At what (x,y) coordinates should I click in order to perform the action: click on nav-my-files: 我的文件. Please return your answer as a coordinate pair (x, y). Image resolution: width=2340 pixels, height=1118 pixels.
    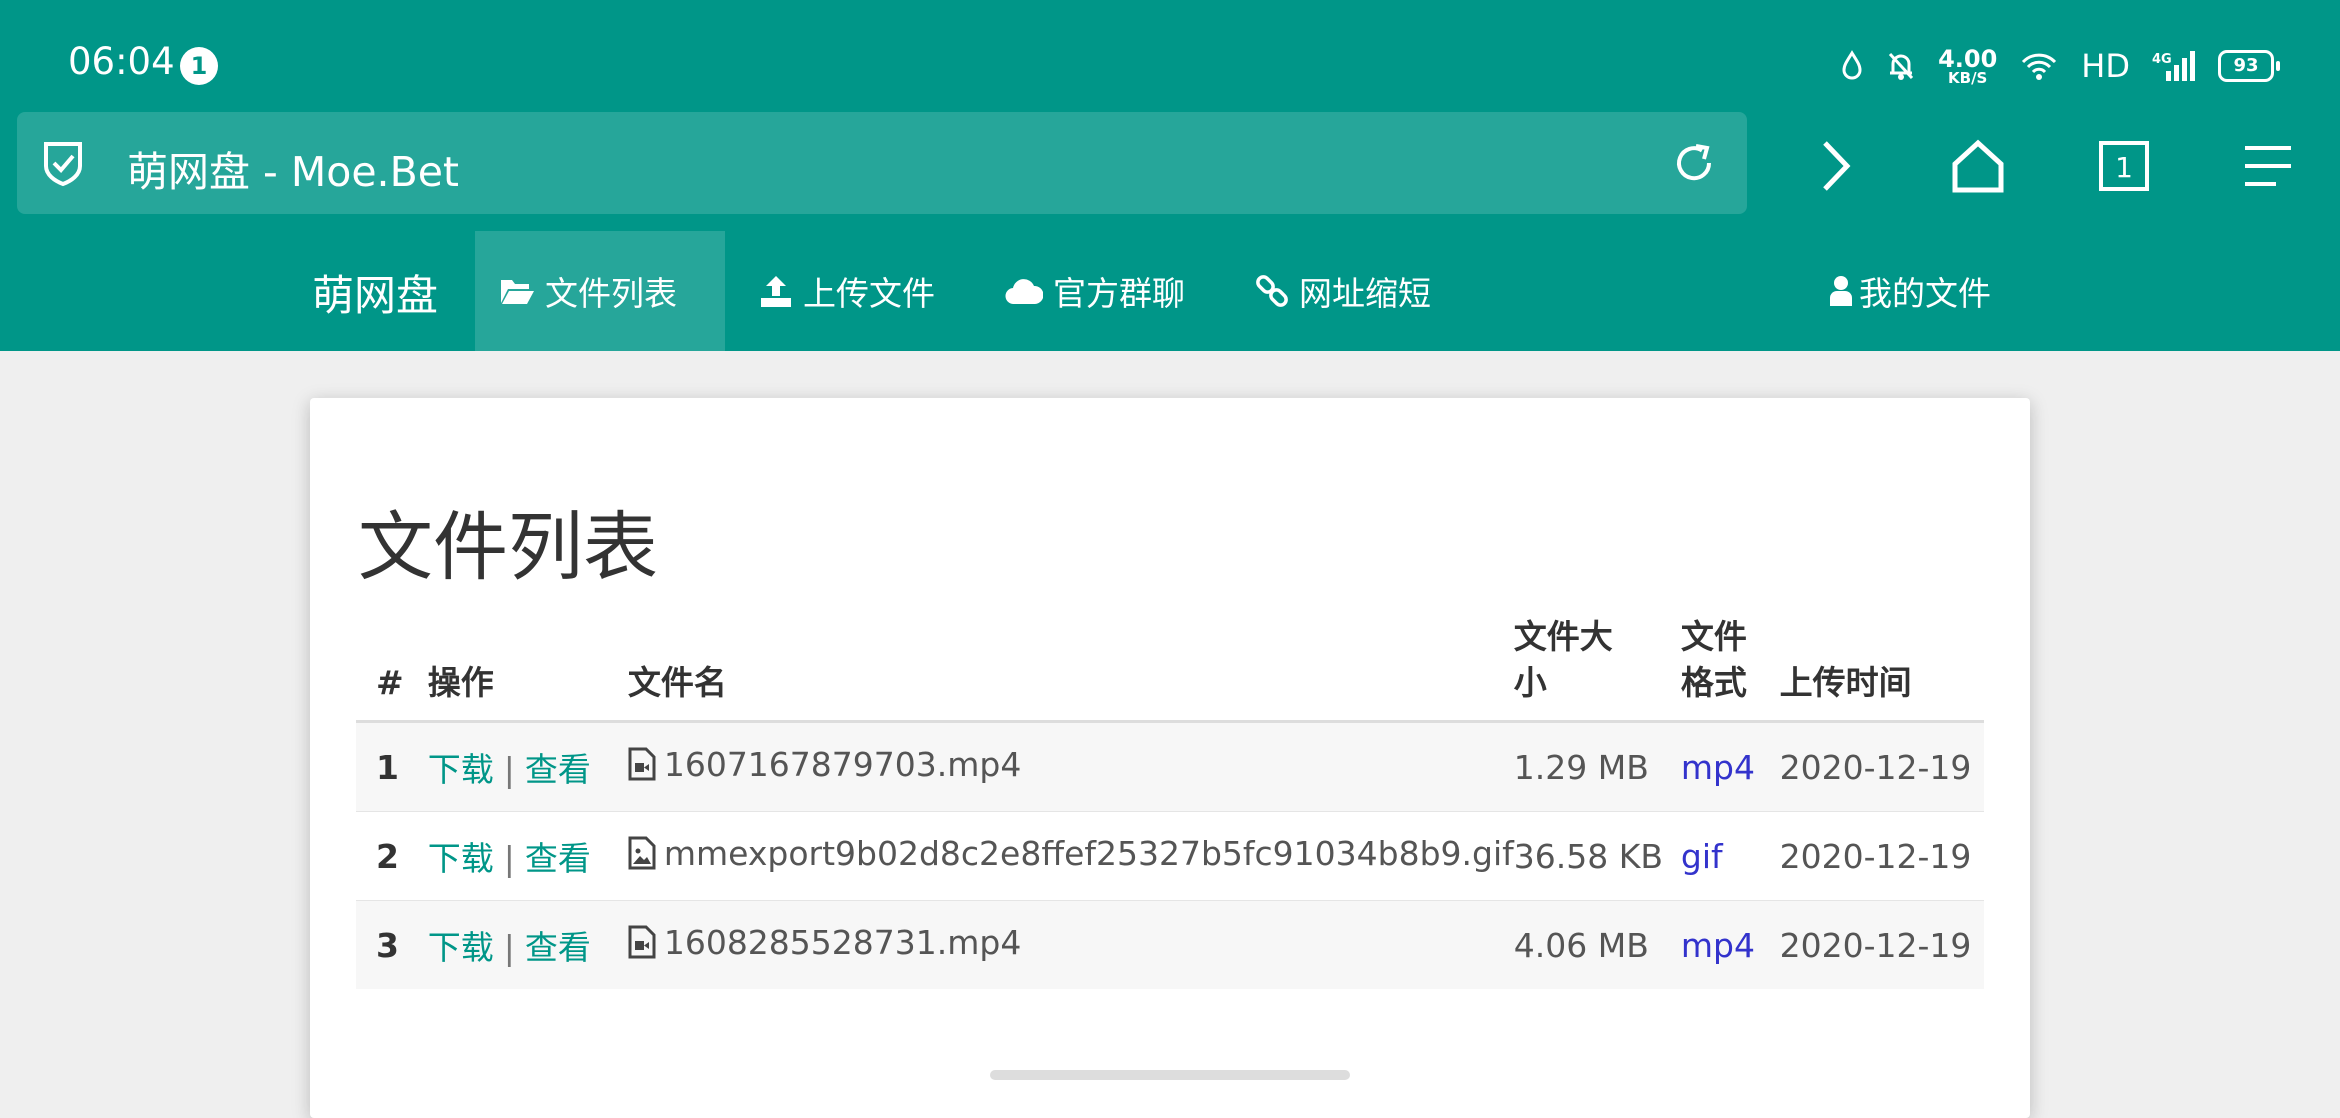
    Looking at the image, I should click on (1910, 291).